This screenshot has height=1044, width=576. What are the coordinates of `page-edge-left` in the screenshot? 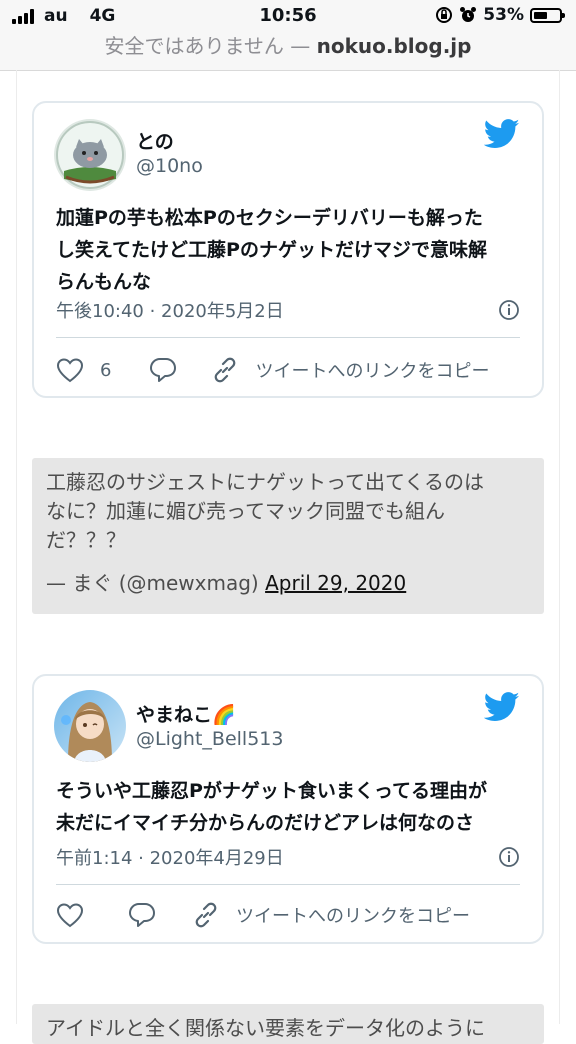 It's located at (16, 547).